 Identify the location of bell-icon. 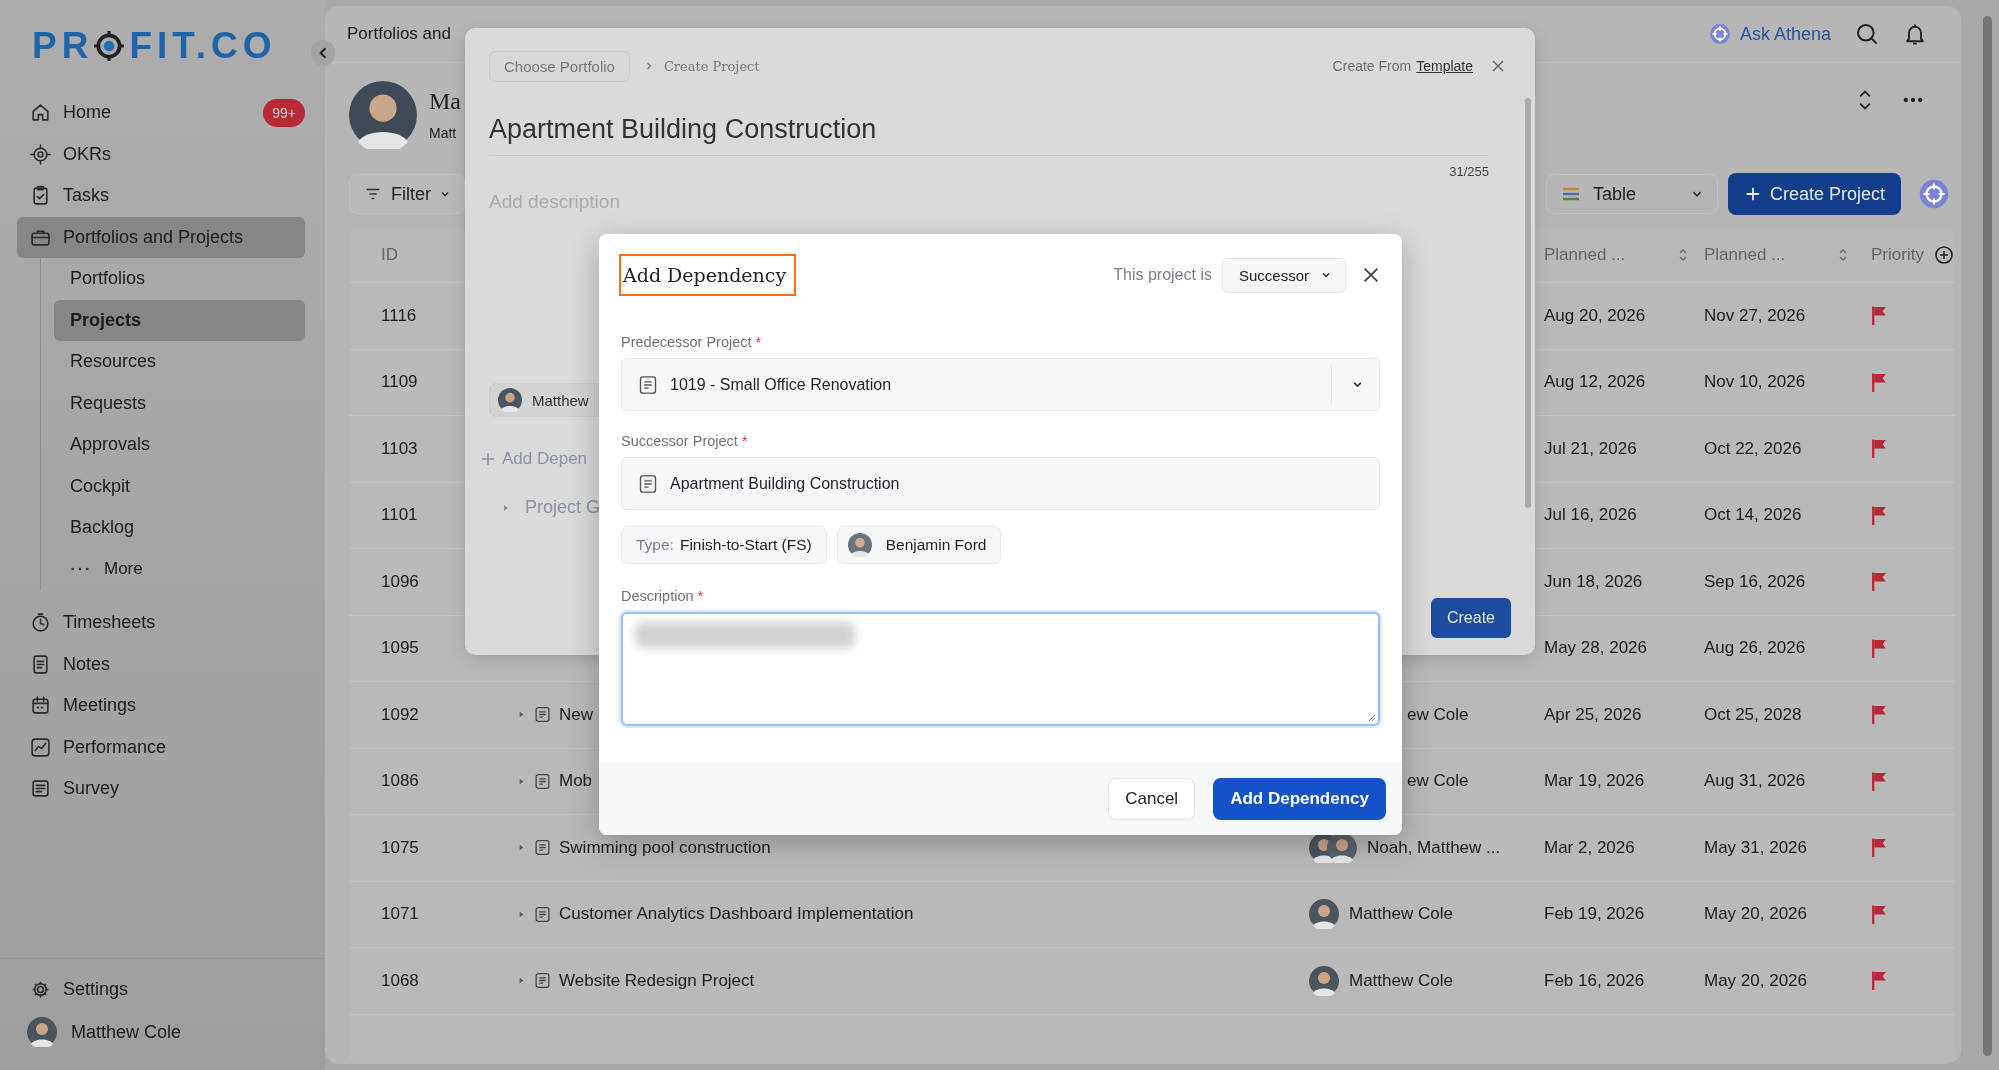
(1915, 34).